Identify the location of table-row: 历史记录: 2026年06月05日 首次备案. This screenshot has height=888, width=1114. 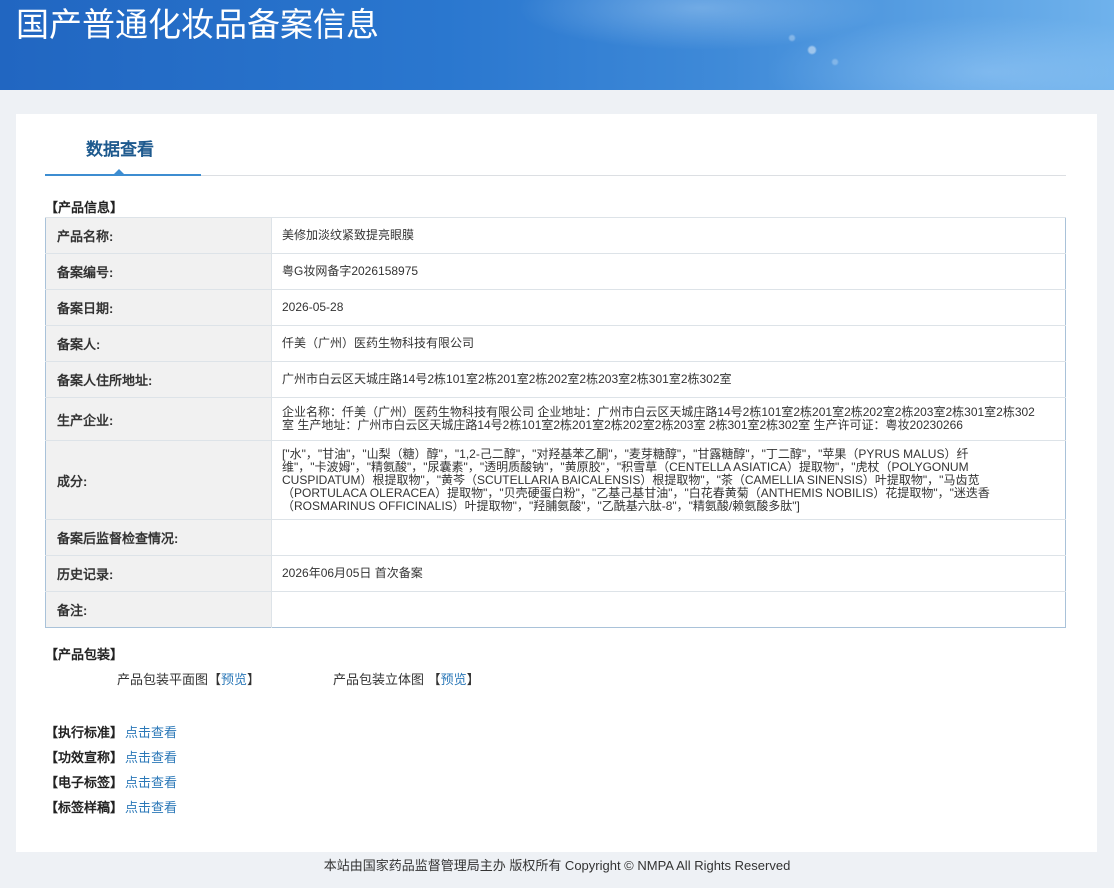
(555, 573).